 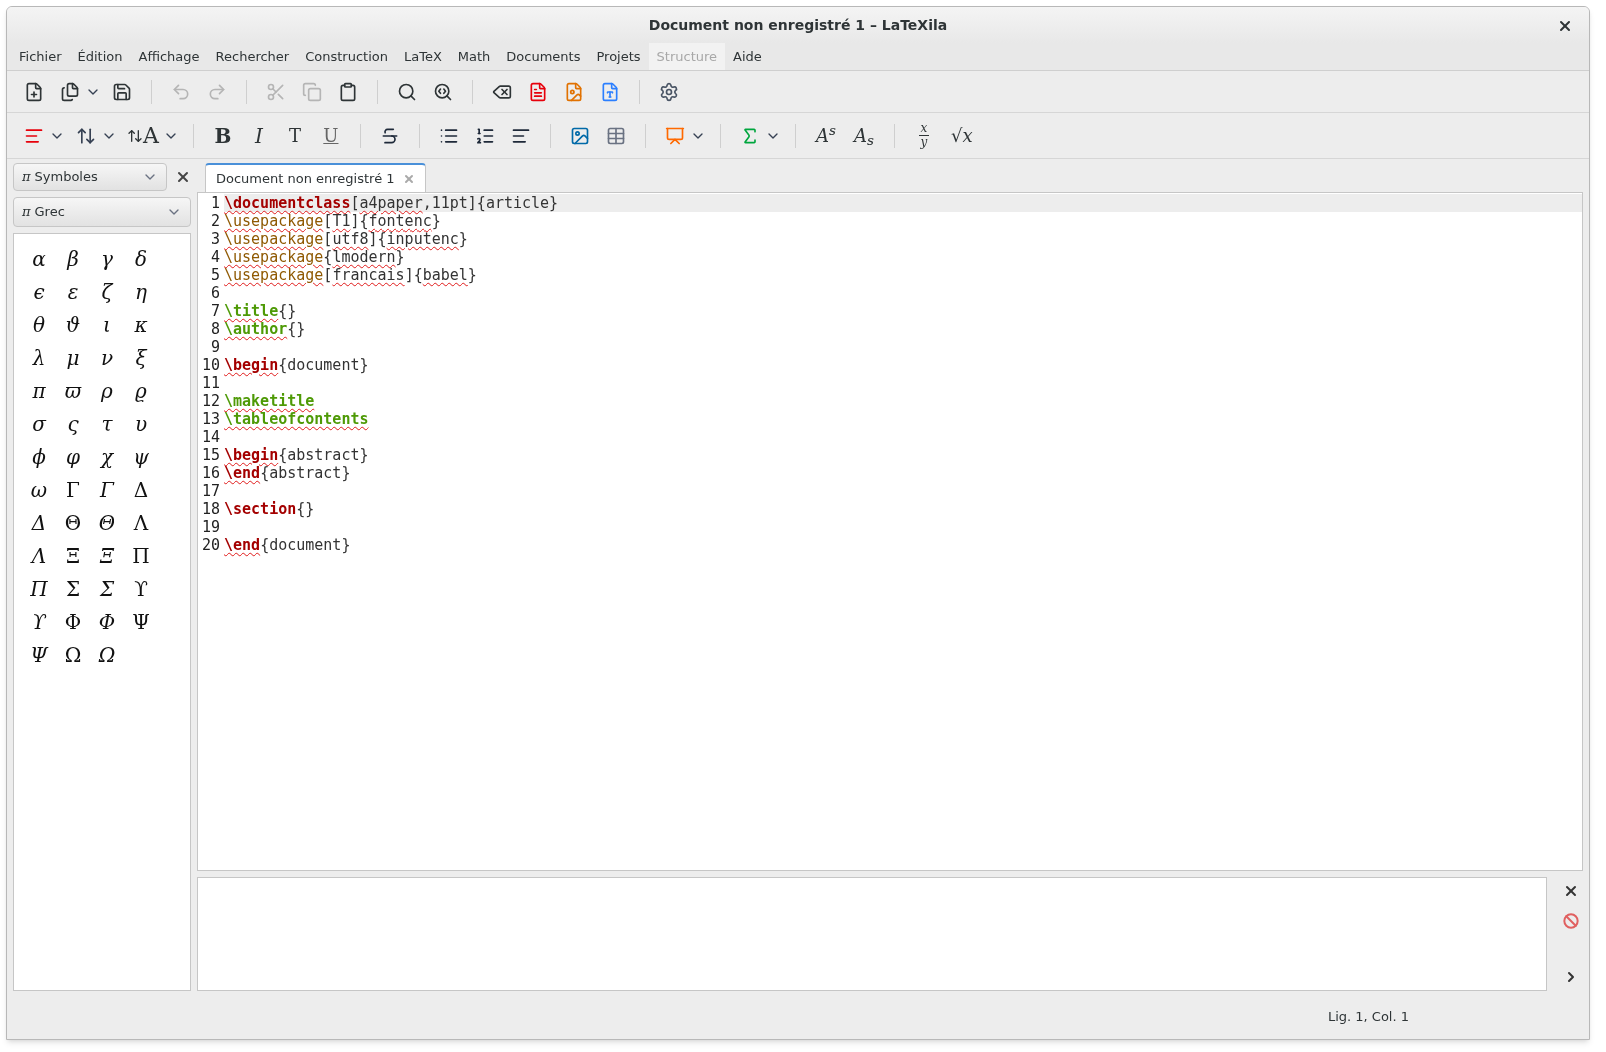 I want to click on code-token: }, so click(x=400, y=257).